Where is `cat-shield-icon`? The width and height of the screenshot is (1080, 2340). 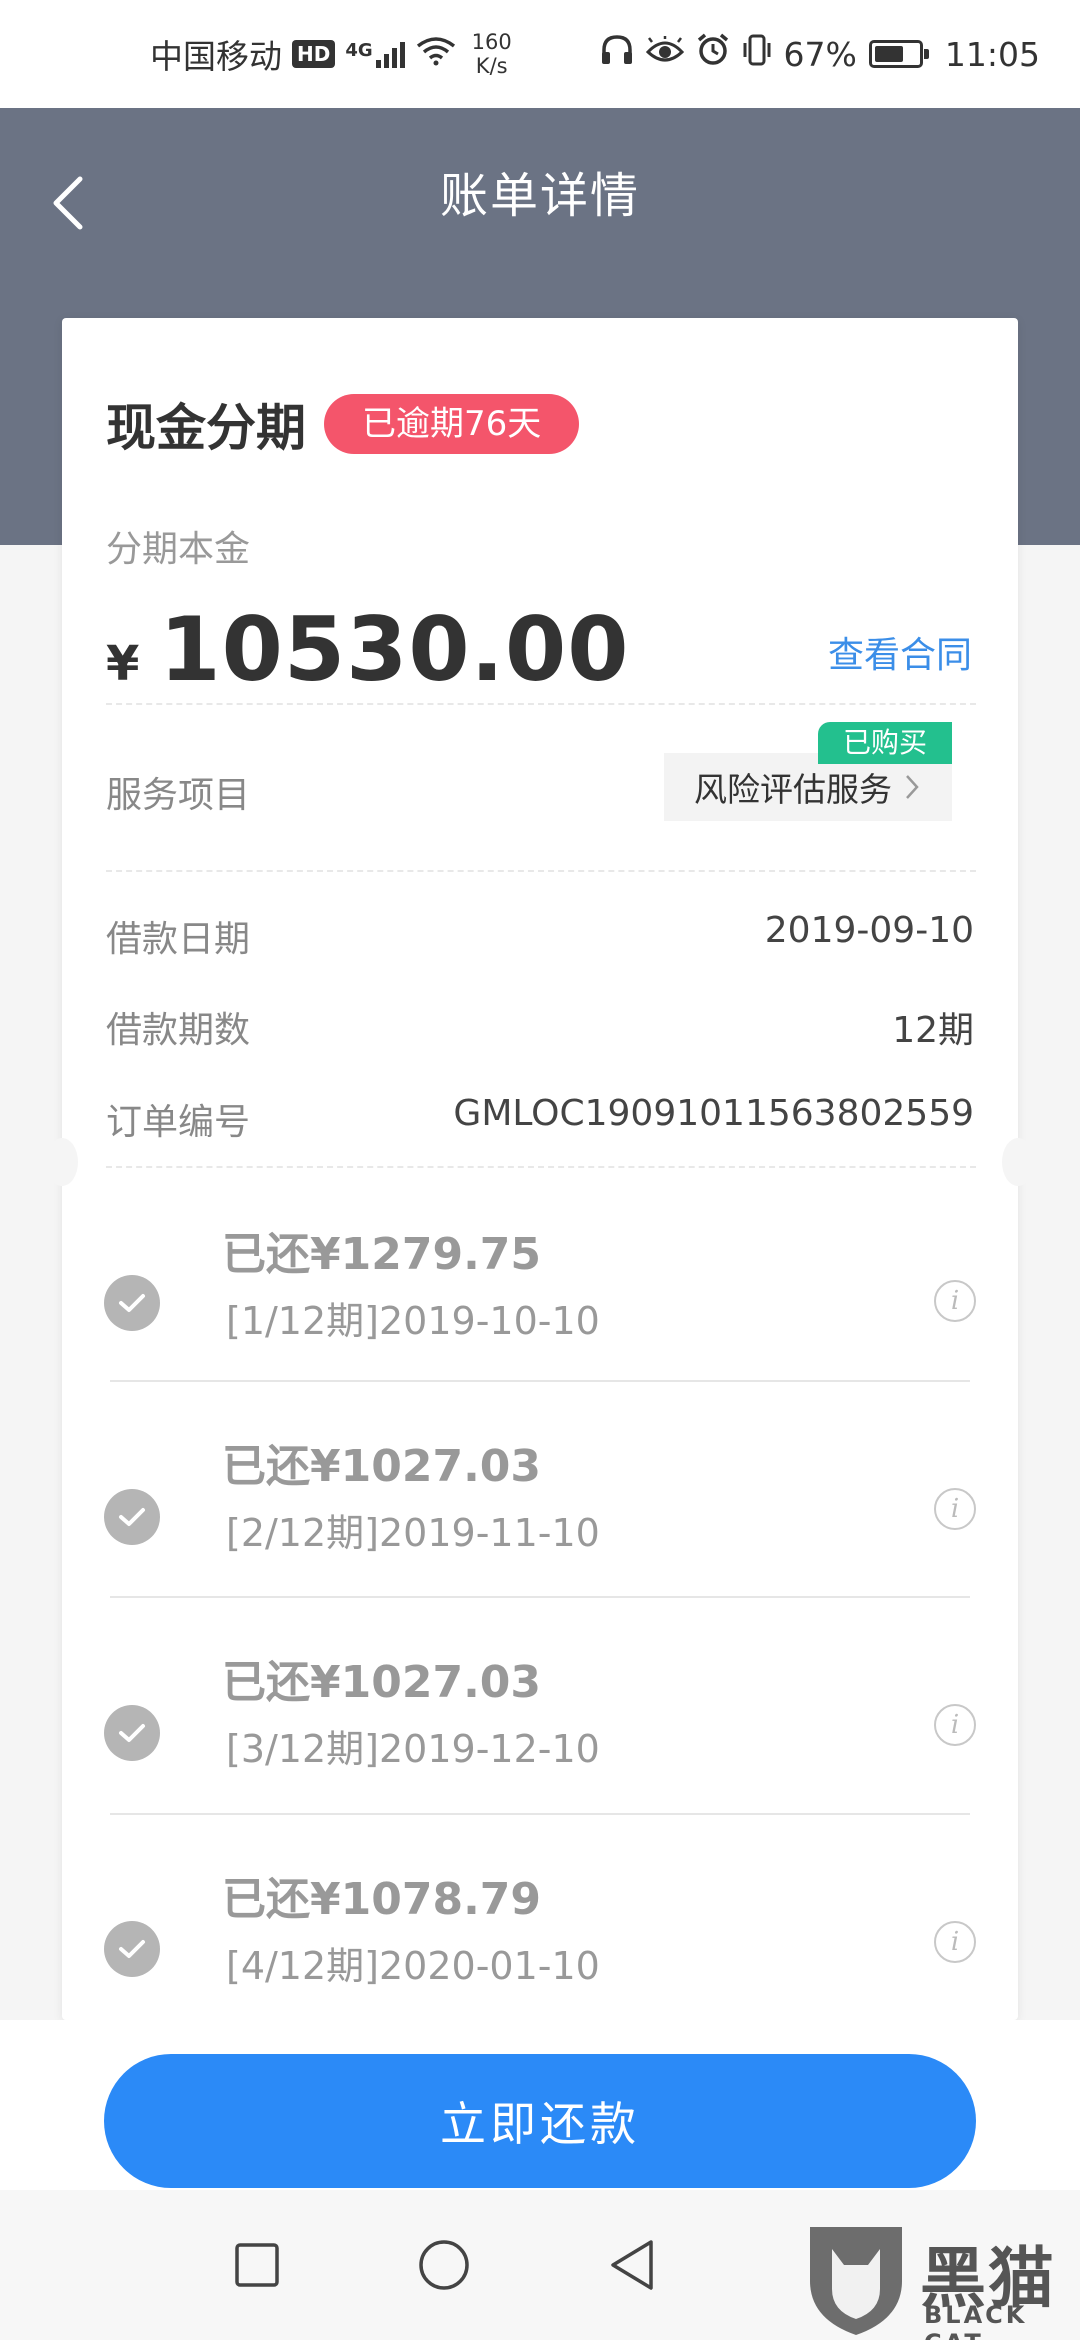
cat-shield-icon is located at coordinates (856, 2281).